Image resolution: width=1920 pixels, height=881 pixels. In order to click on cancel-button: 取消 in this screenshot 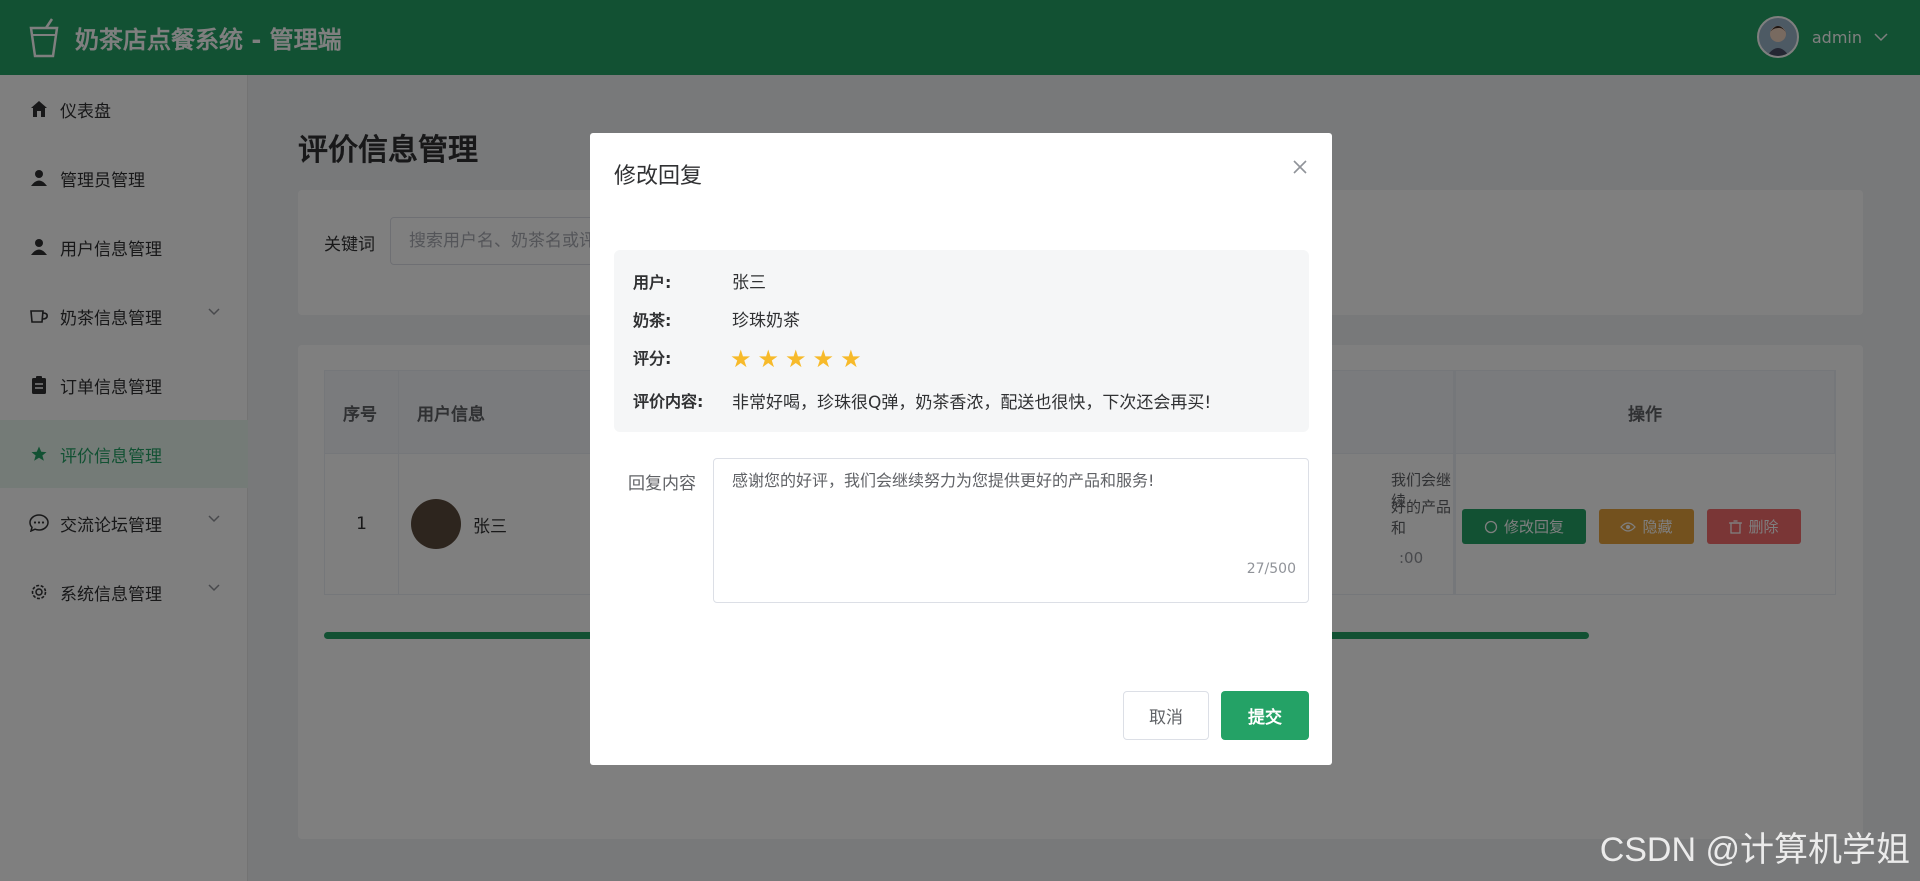, I will do `click(1166, 715)`.